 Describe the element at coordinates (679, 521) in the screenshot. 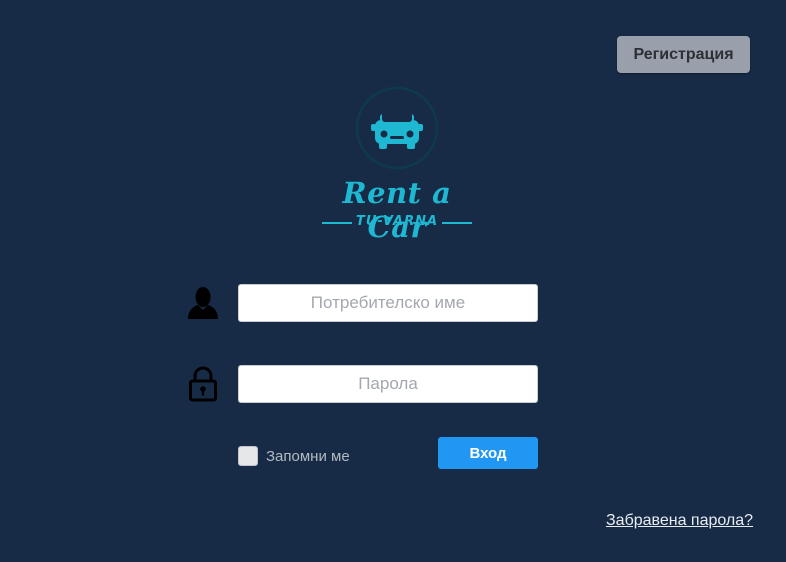

I see `forgot-password-link: Забравена парола?` at that location.